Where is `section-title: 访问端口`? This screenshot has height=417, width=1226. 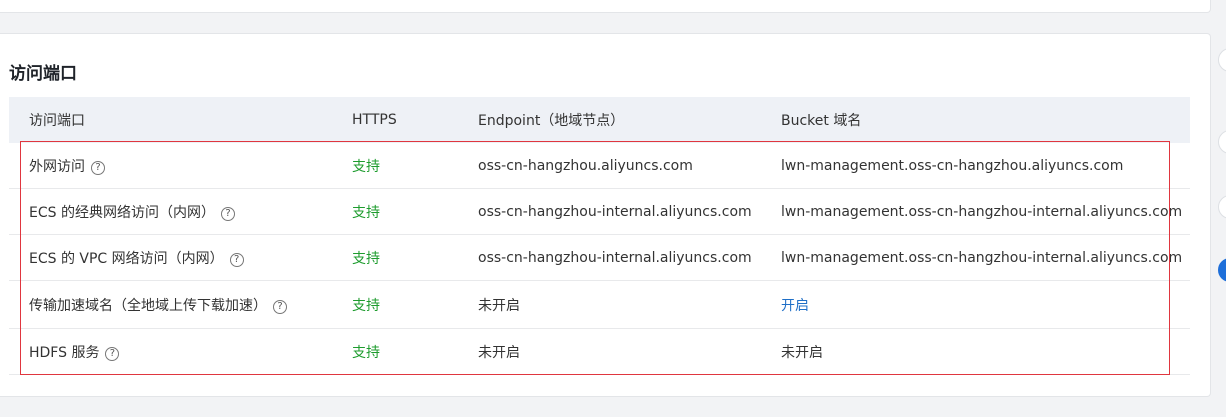
section-title: 访问端口 is located at coordinates (43, 74).